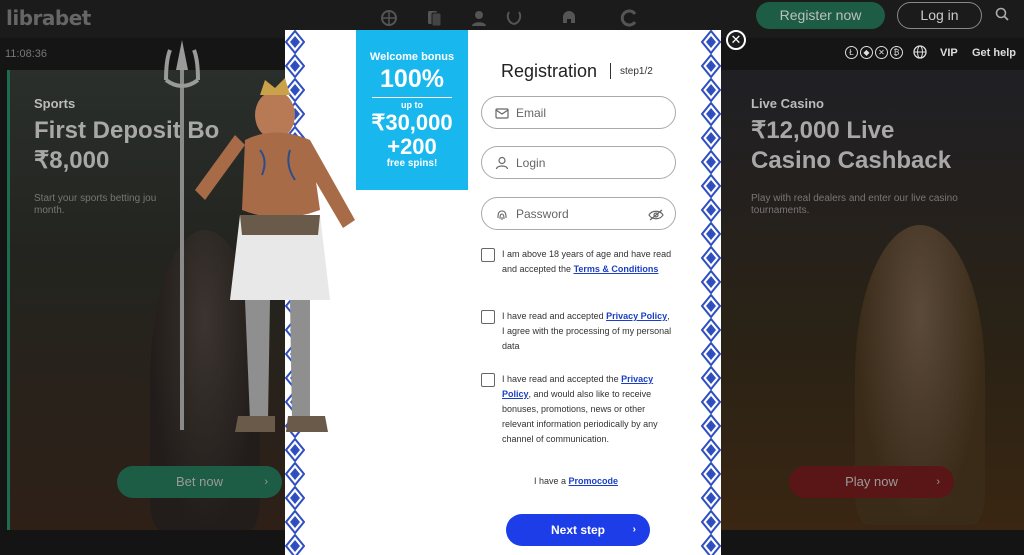  What do you see at coordinates (823, 130) in the screenshot?
I see `promo-title-line1: ₹12,000 Live` at bounding box center [823, 130].